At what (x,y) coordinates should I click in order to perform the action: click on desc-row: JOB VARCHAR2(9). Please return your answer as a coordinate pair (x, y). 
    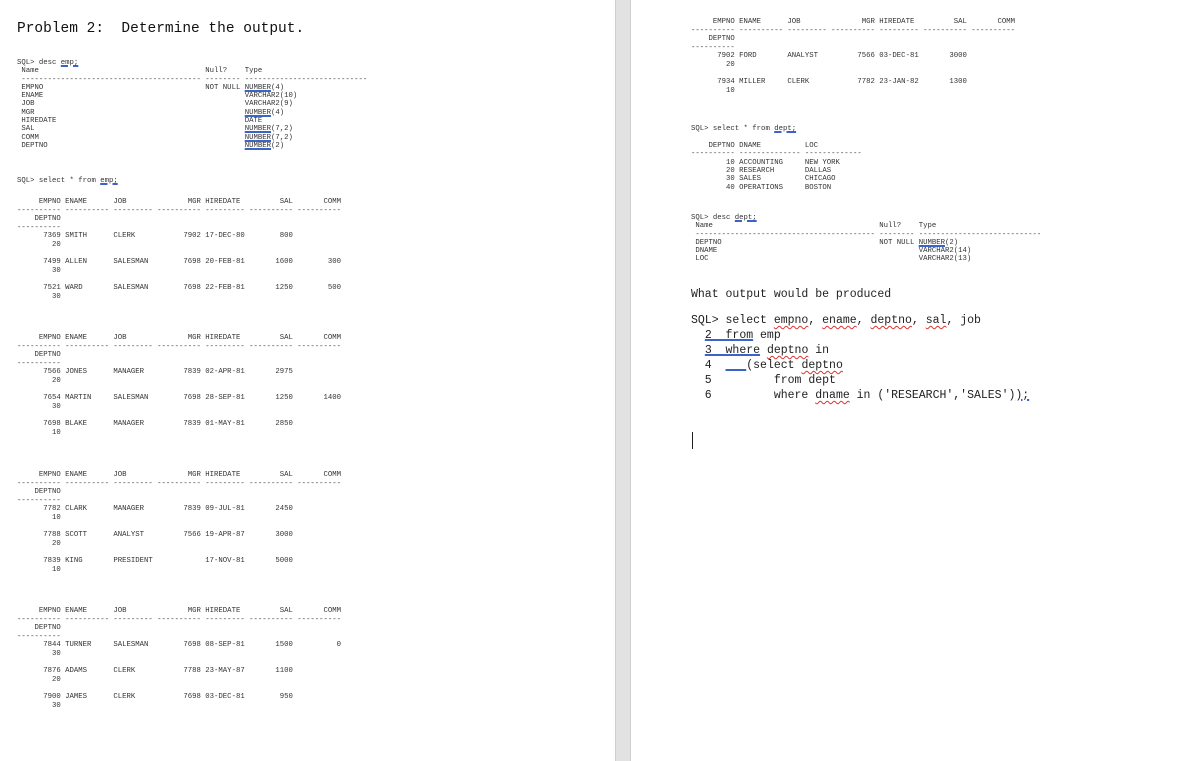
    Looking at the image, I should click on (155, 104).